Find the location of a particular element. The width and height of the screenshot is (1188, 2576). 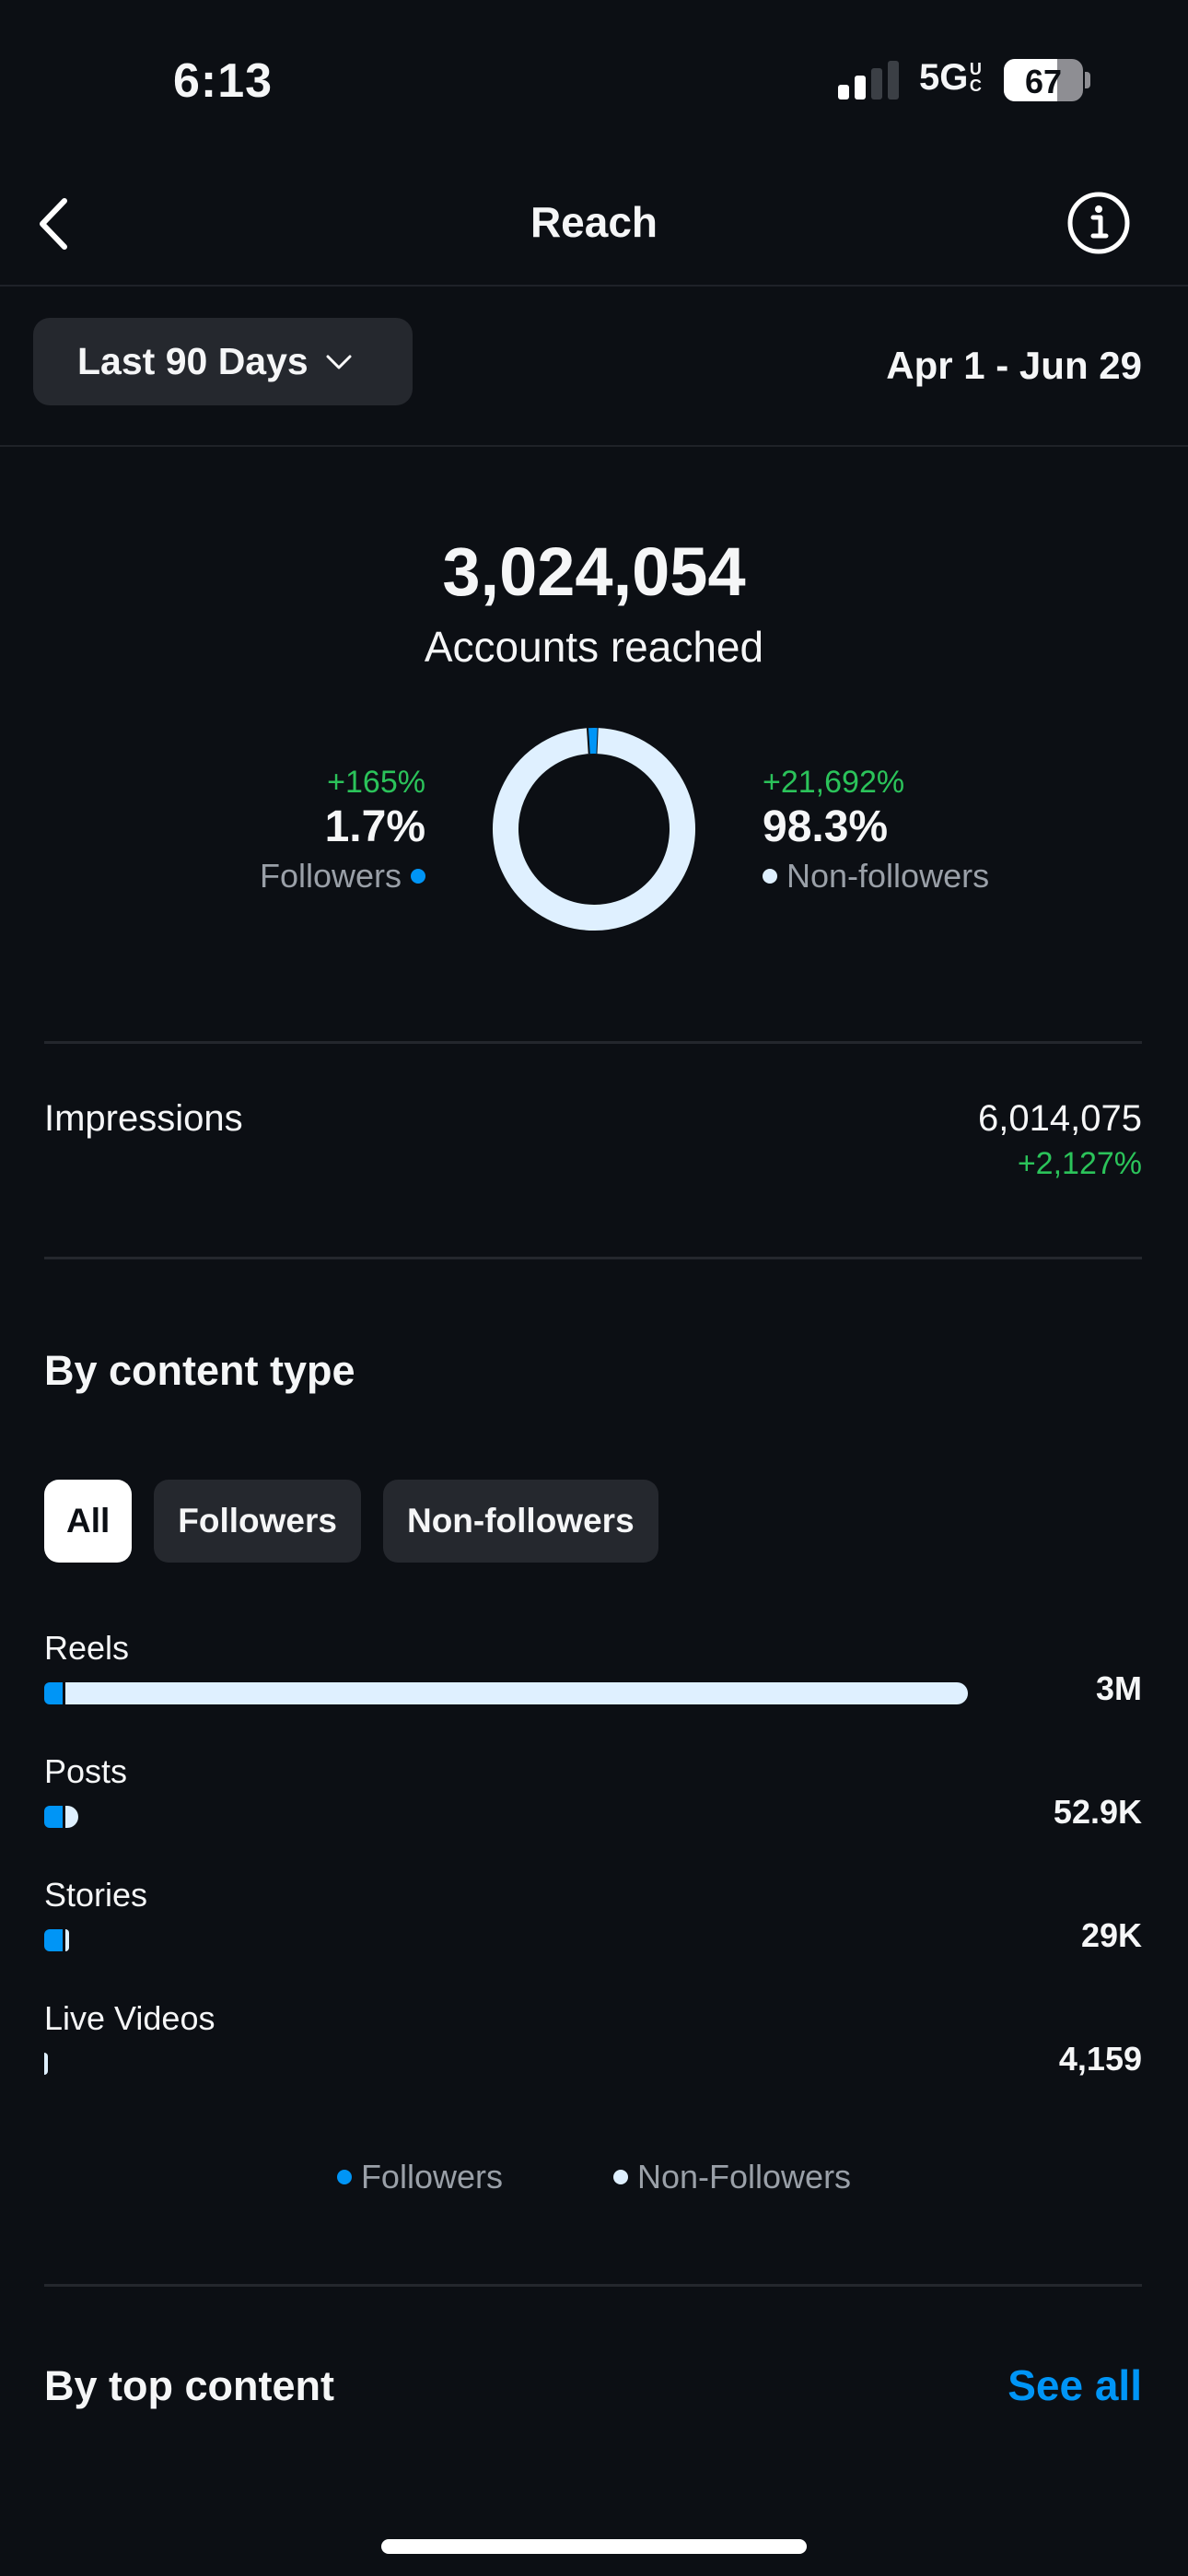

network-suffix-bottom: C is located at coordinates (976, 85).